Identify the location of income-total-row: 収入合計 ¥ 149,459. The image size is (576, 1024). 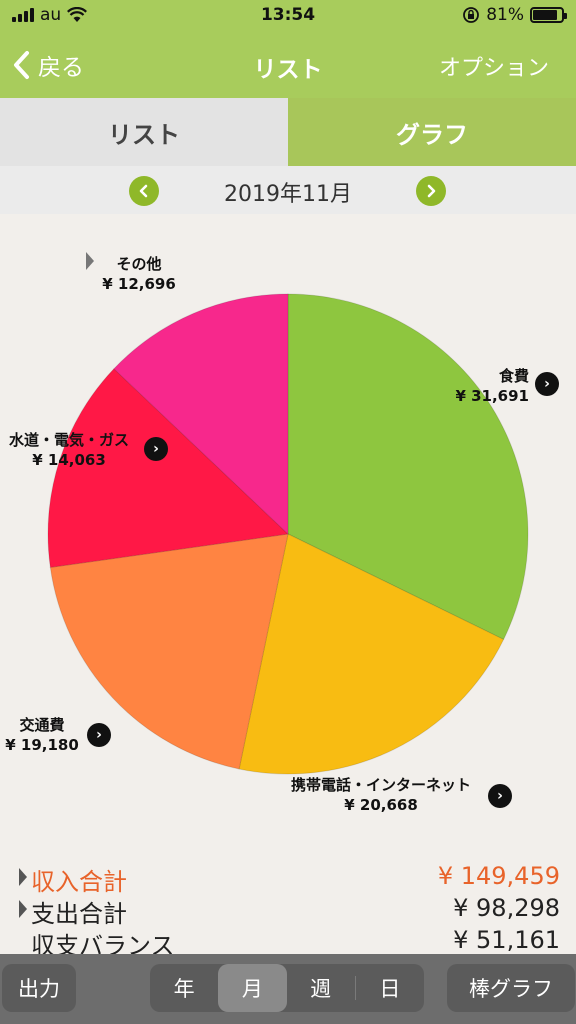
(288, 878).